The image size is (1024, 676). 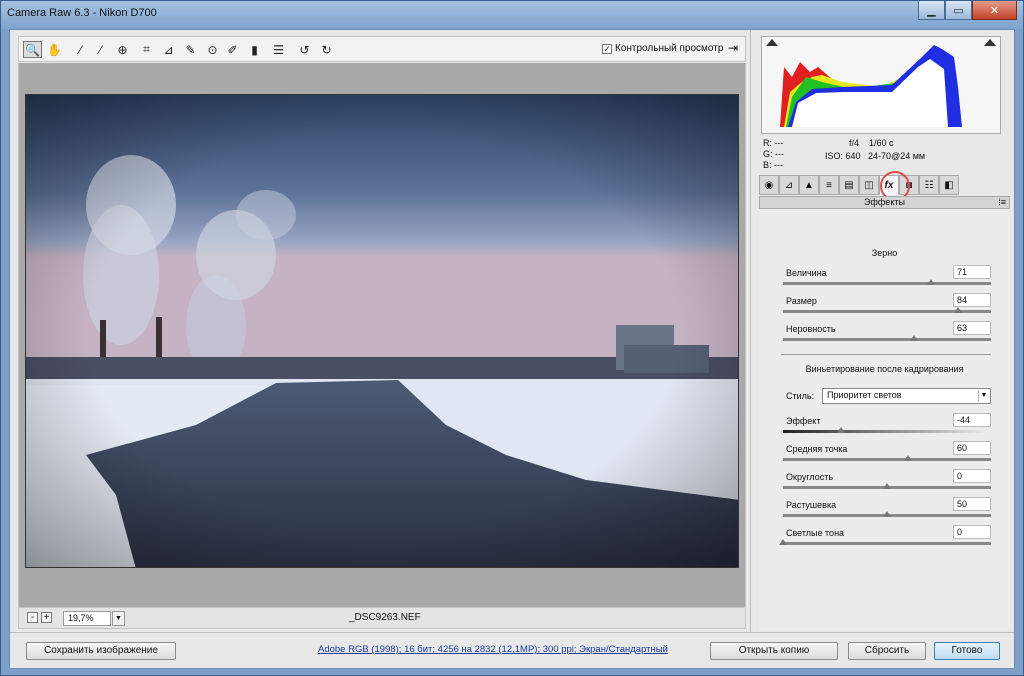 I want to click on window-controls: ▁ ▭ ✕, so click(x=967, y=11).